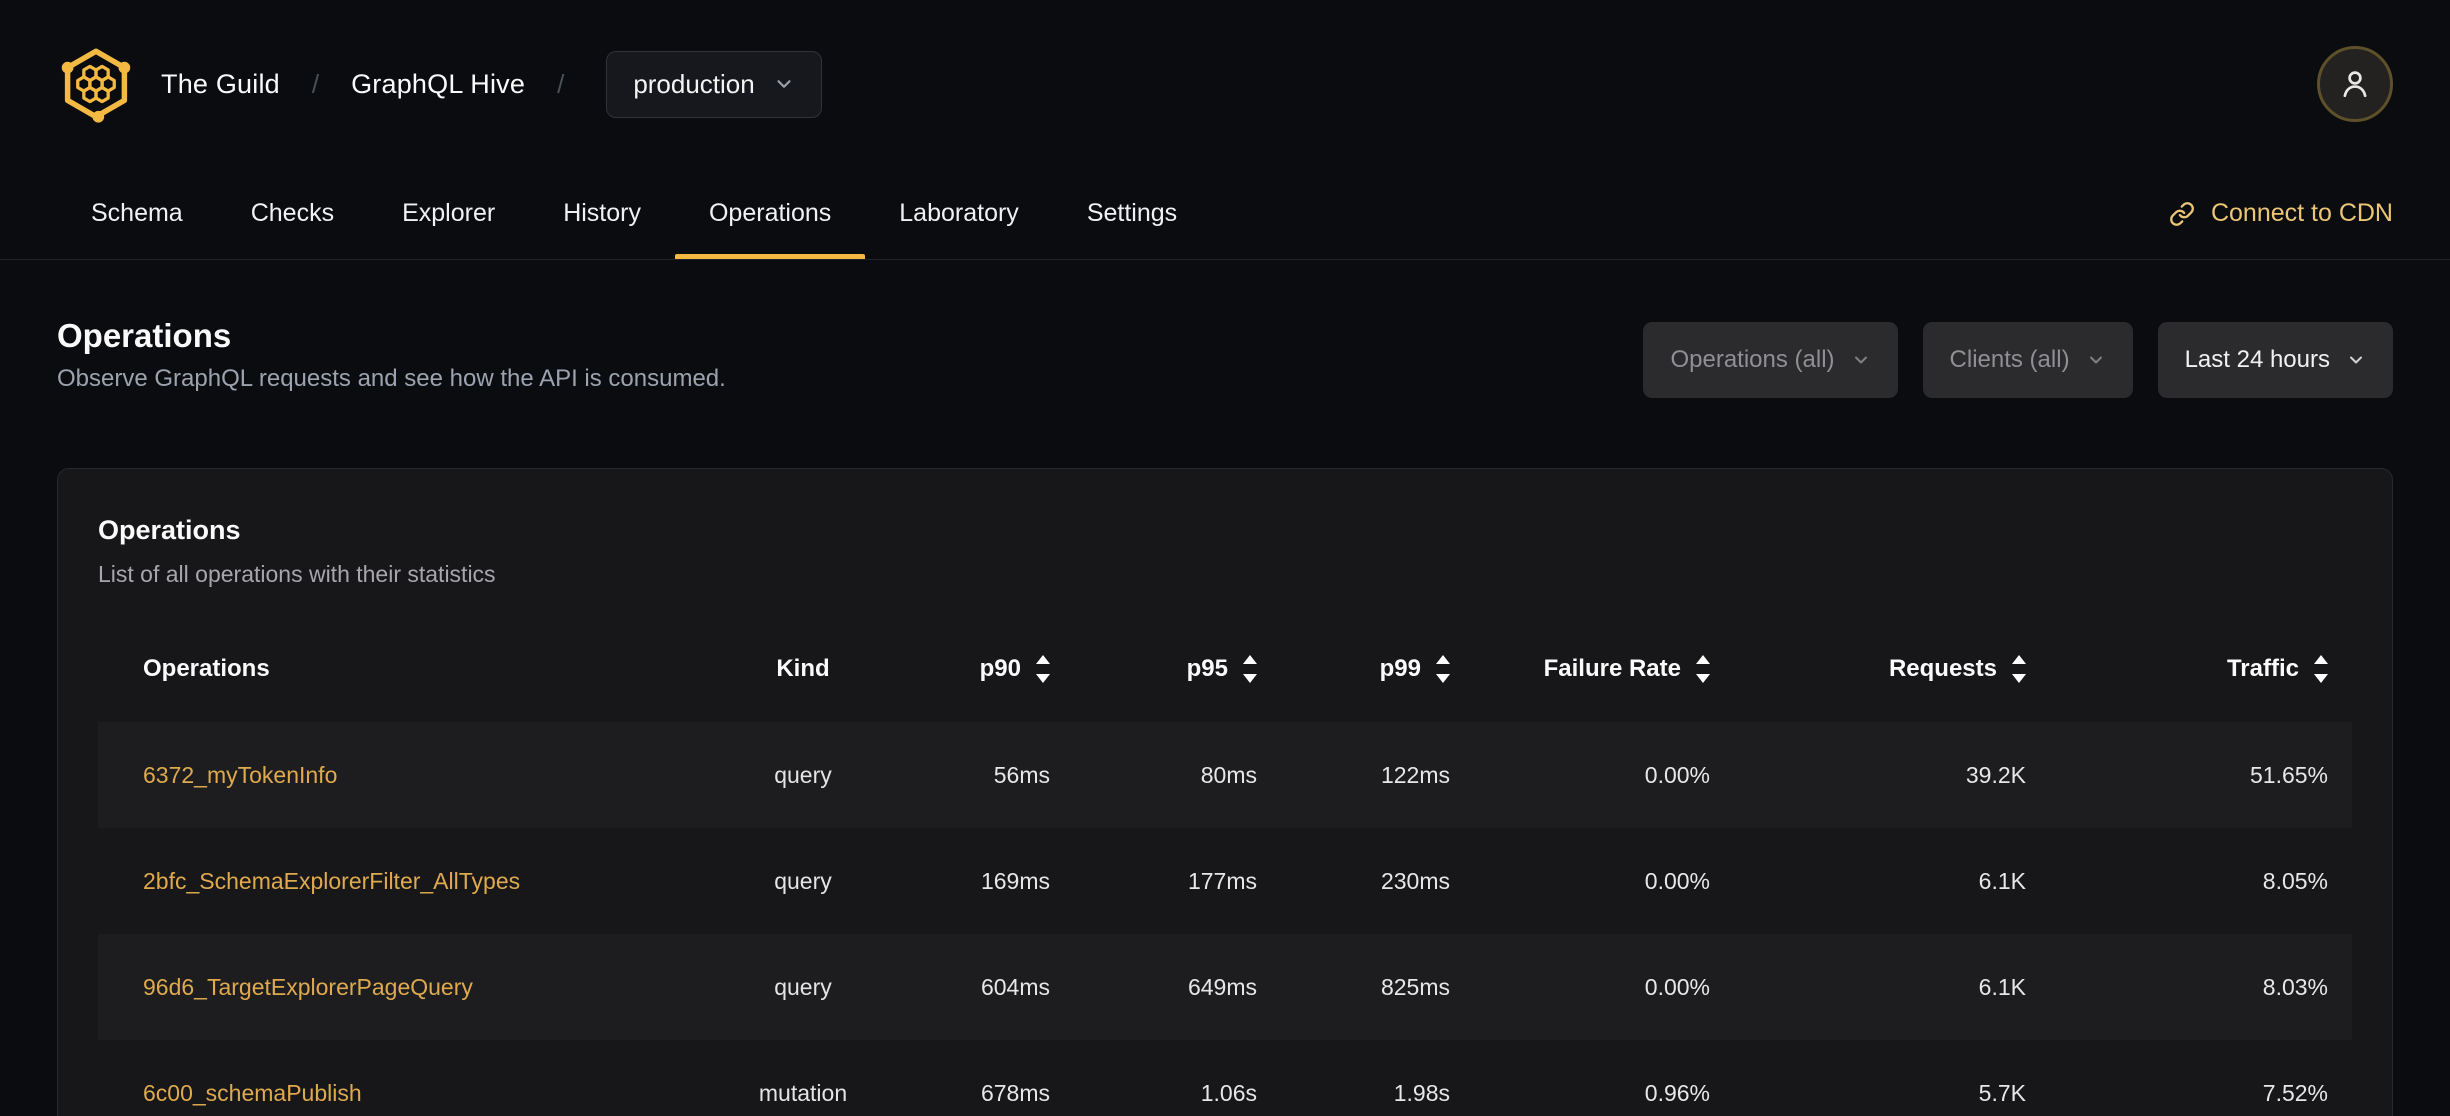 The image size is (2450, 1116). Describe the element at coordinates (308, 987) in the screenshot. I see `operation-link: 96d6_TargetExplorerPageQuery` at that location.